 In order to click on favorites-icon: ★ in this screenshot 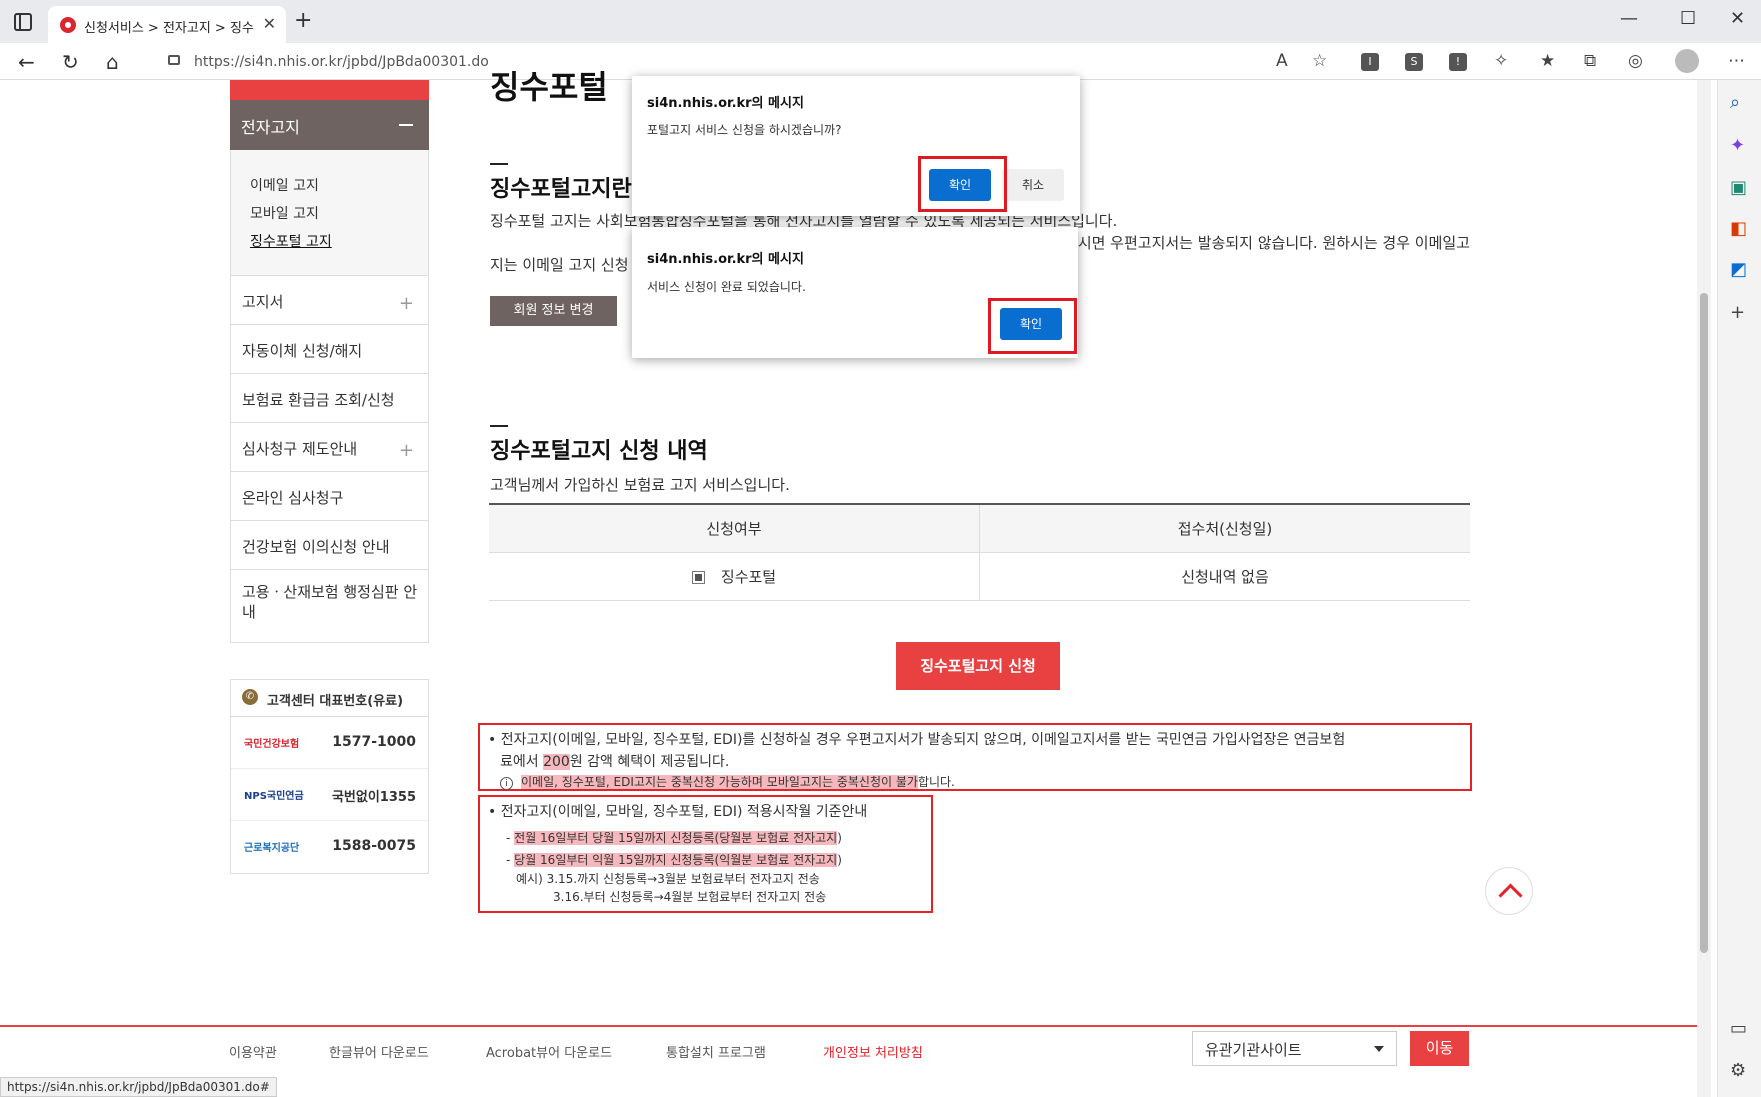, I will do `click(1547, 61)`.